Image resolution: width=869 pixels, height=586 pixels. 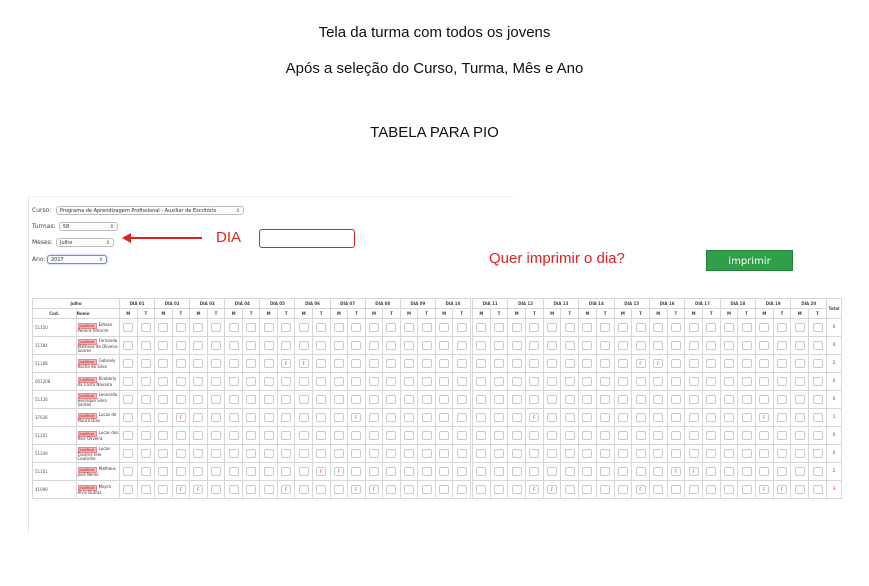 What do you see at coordinates (749, 260) in the screenshot?
I see `print-button: imprimir` at bounding box center [749, 260].